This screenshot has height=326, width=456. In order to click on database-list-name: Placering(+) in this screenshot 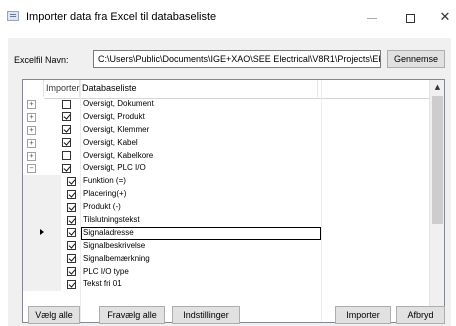, I will do `click(105, 194)`.